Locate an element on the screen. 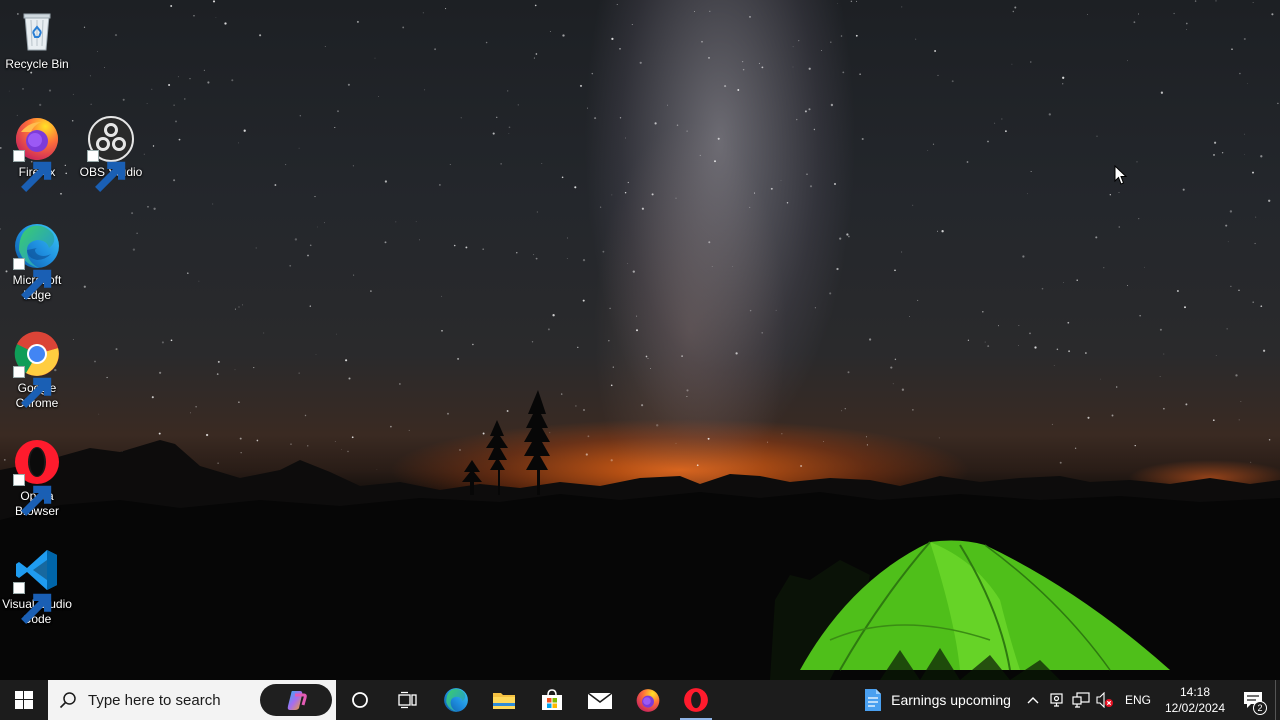  show-desktop-button is located at coordinates (1277, 700).